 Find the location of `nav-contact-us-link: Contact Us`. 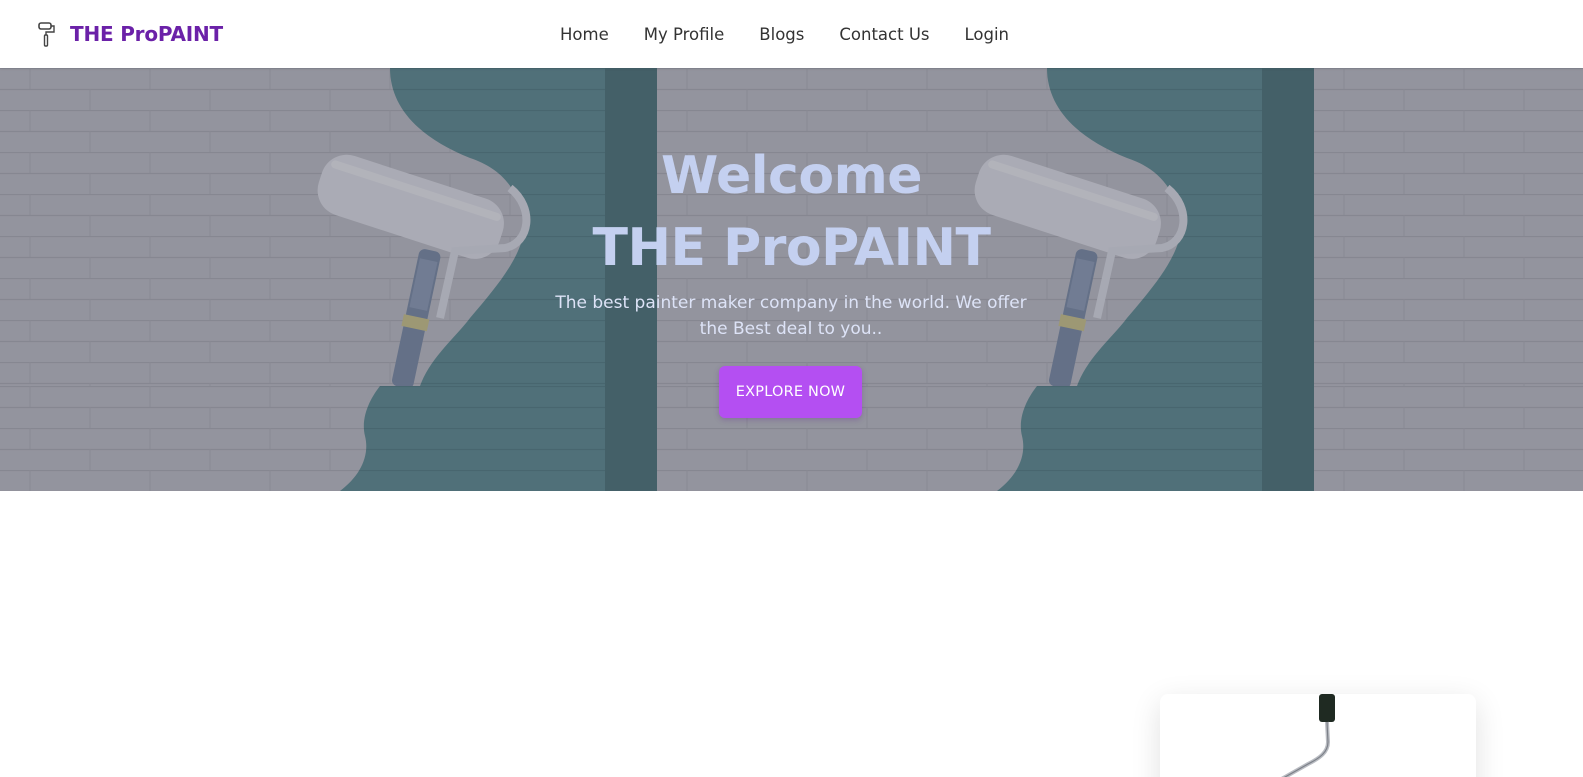

nav-contact-us-link: Contact Us is located at coordinates (884, 34).